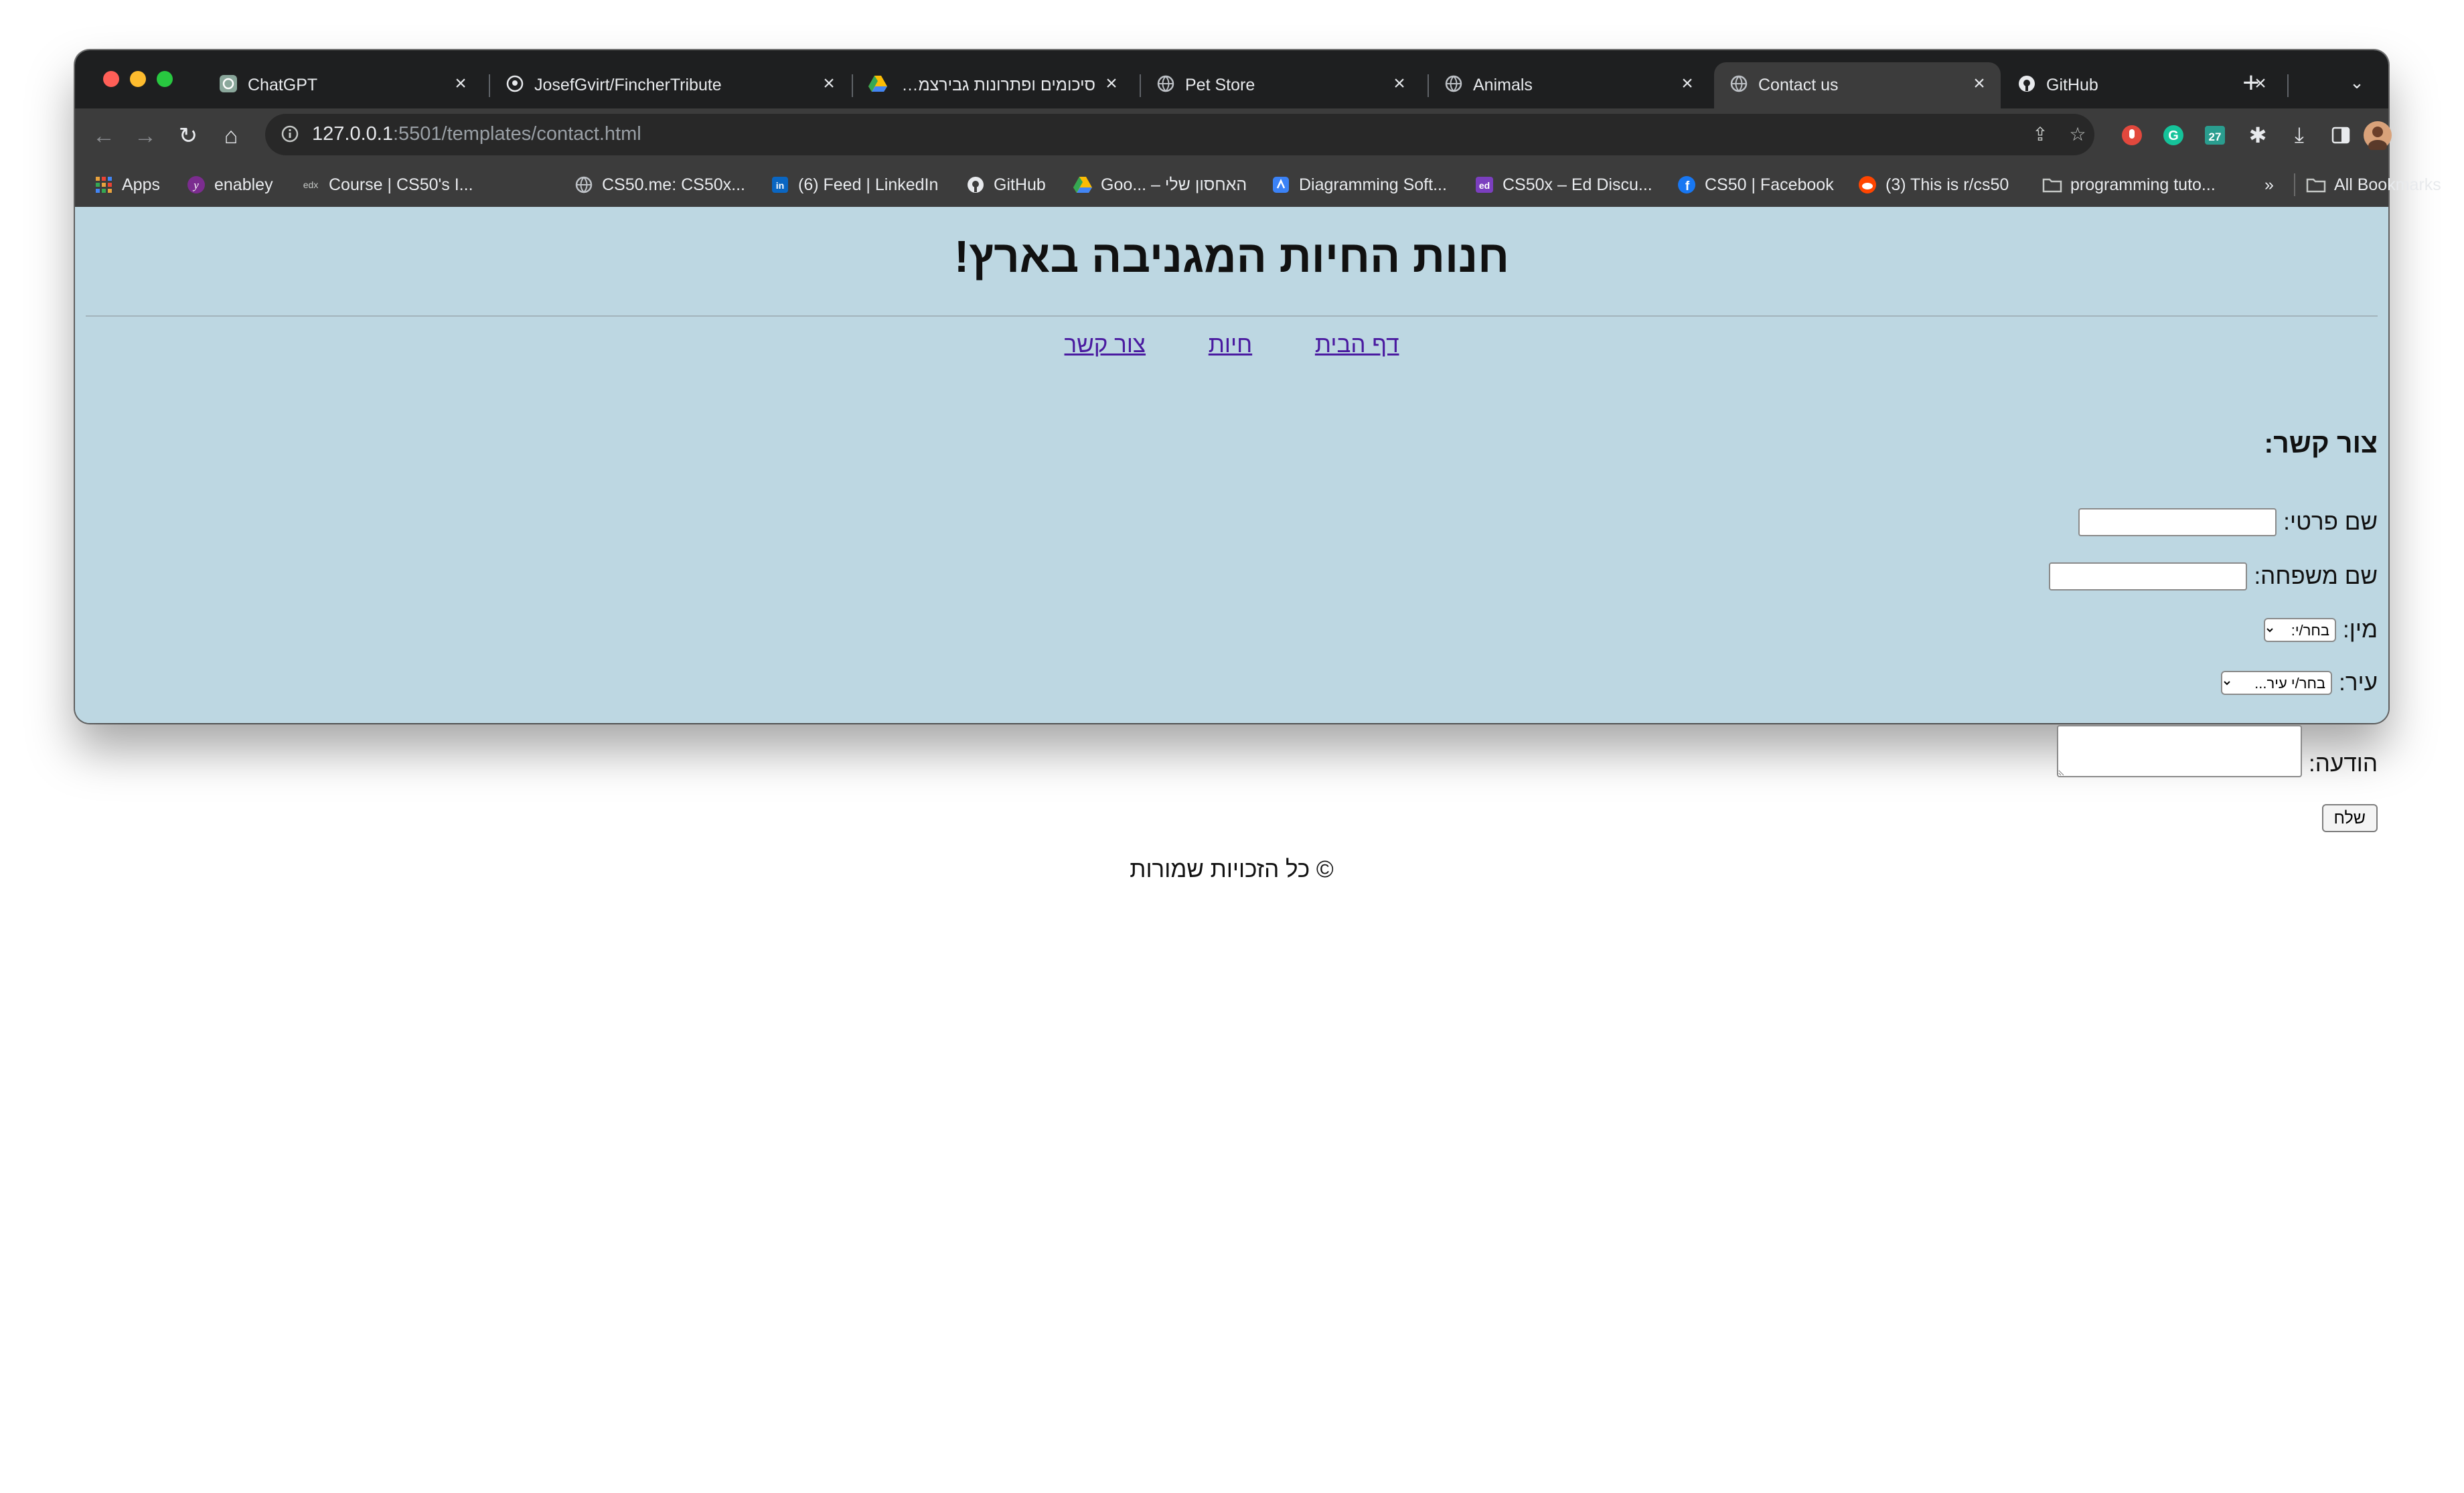 The image size is (2464, 1493). I want to click on bookmark-apps: Apps, so click(127, 184).